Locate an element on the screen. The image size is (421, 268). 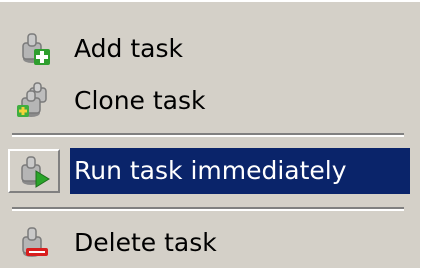
clone-task-icon is located at coordinates (34, 101).